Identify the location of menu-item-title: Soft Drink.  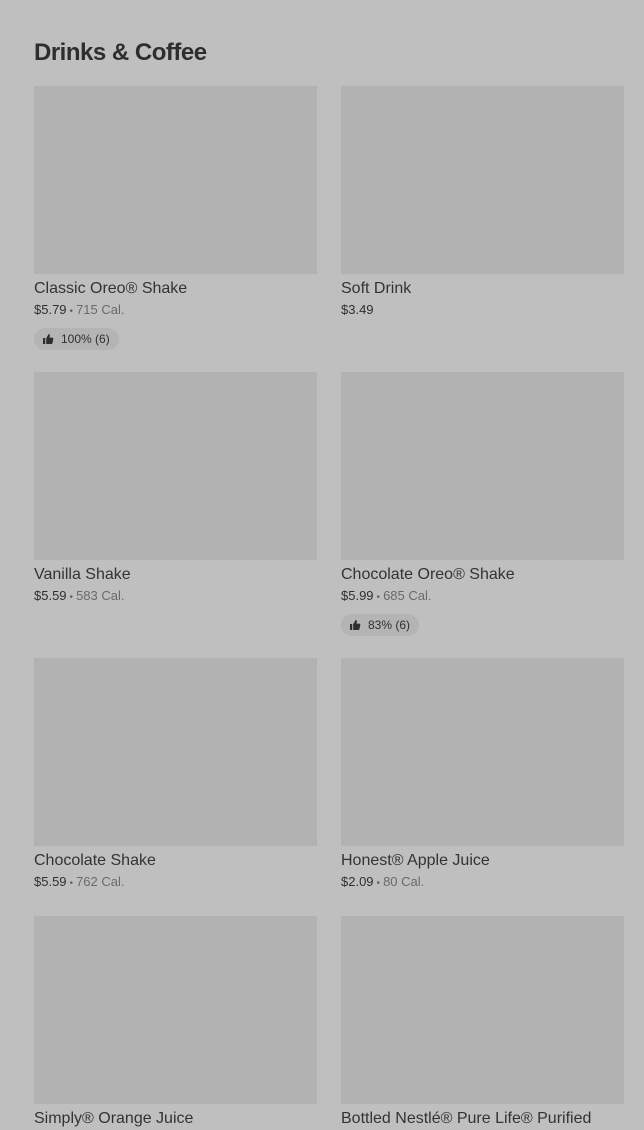
(376, 288).